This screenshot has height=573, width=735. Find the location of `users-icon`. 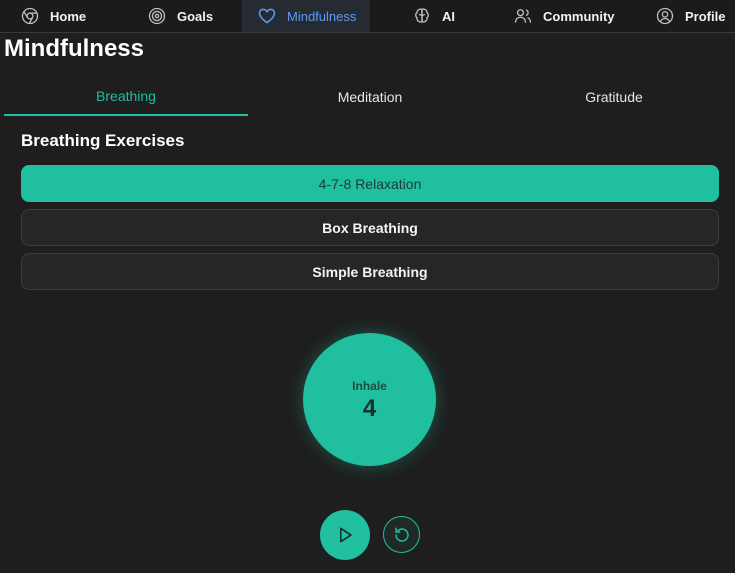

users-icon is located at coordinates (523, 16).